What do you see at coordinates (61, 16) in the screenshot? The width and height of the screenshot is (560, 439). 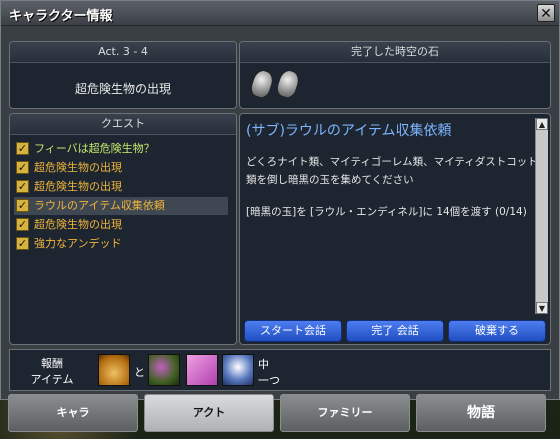 I see `window-title: キャラクター情報` at bounding box center [61, 16].